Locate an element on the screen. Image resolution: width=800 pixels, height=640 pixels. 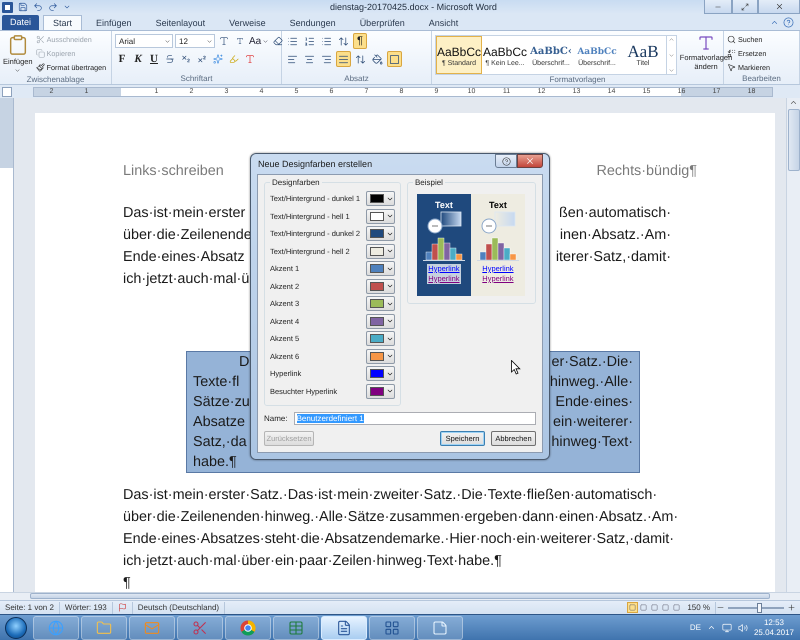
close-icon is located at coordinates (530, 161).